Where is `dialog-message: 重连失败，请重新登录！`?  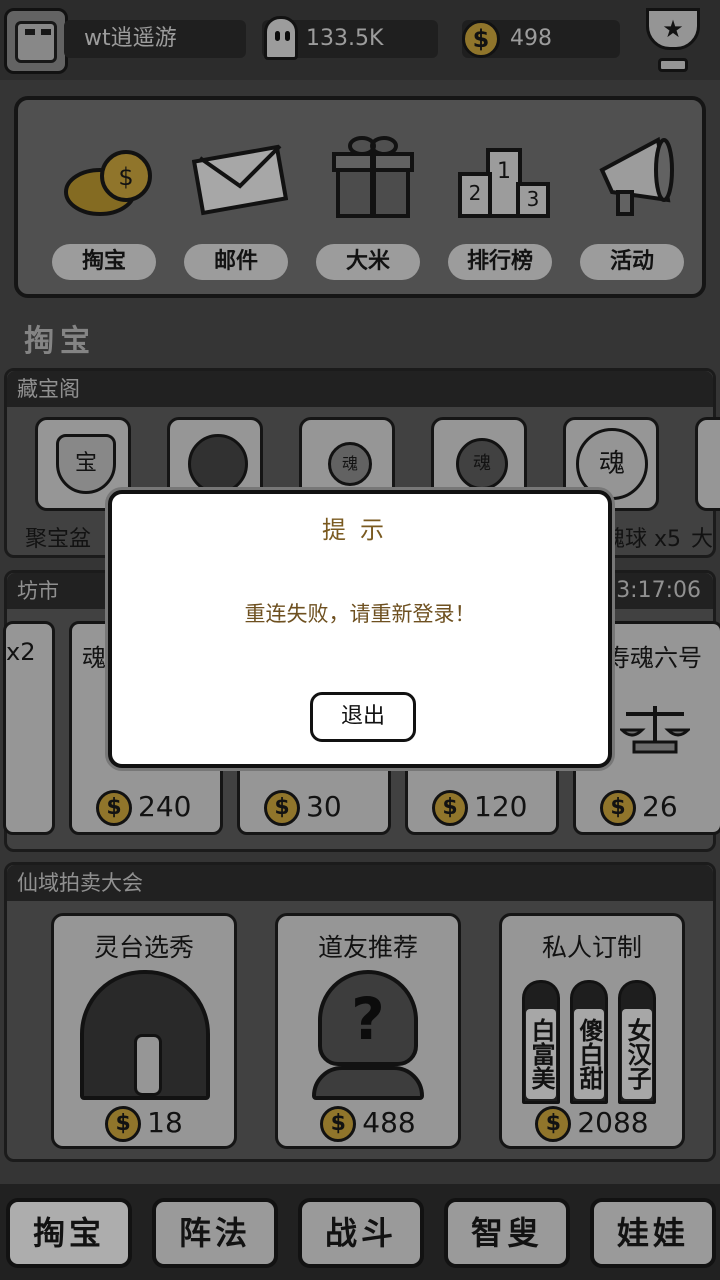
dialog-message: 重连失败，请重新登录！ is located at coordinates (360, 614).